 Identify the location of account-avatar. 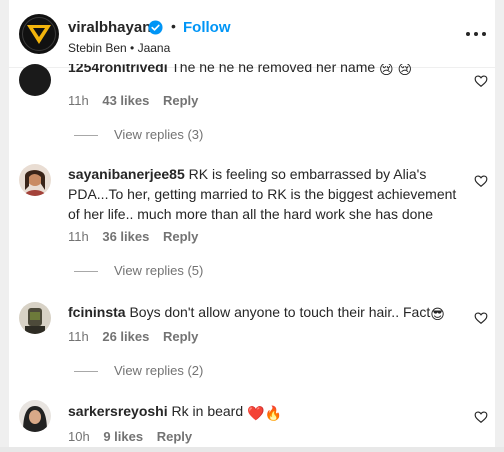
(39, 34).